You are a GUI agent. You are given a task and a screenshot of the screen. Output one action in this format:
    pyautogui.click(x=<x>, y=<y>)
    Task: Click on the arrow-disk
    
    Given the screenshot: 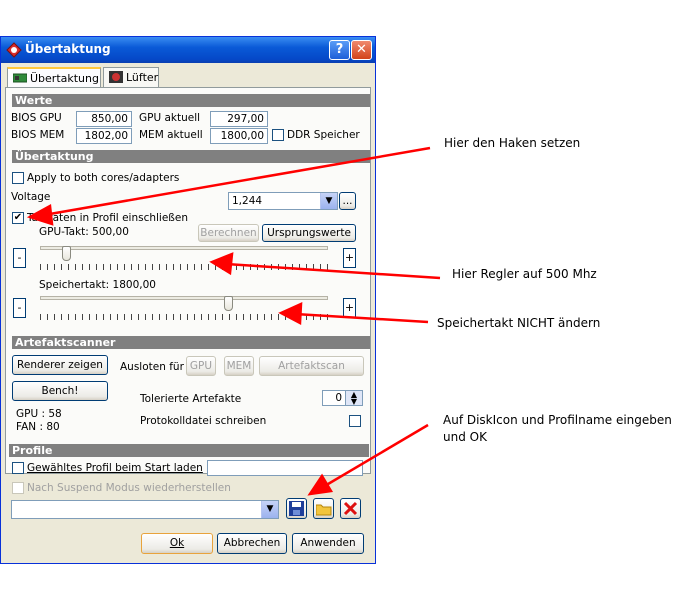 What is the action you would take?
    pyautogui.click(x=375, y=456)
    